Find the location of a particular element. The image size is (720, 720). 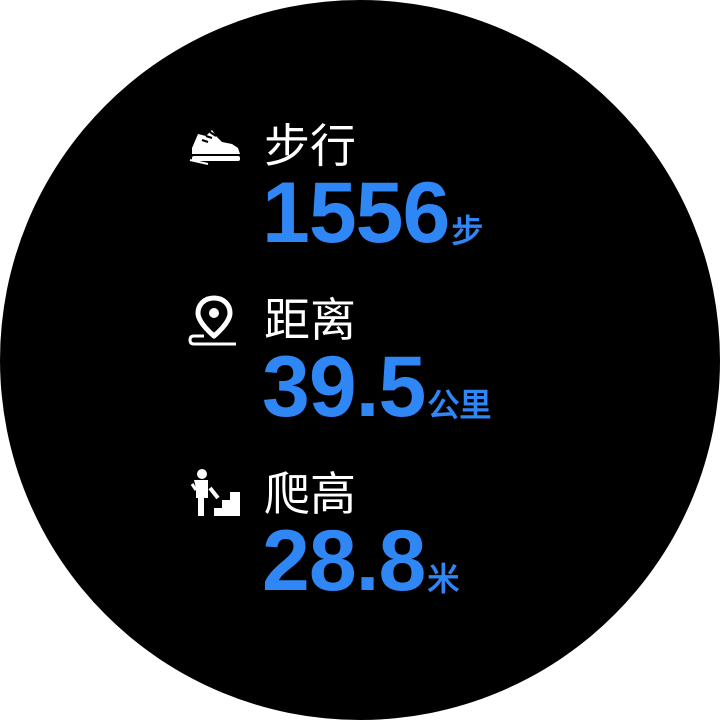

distance-metric: 距离 39.5公里 is located at coordinates (398, 361).